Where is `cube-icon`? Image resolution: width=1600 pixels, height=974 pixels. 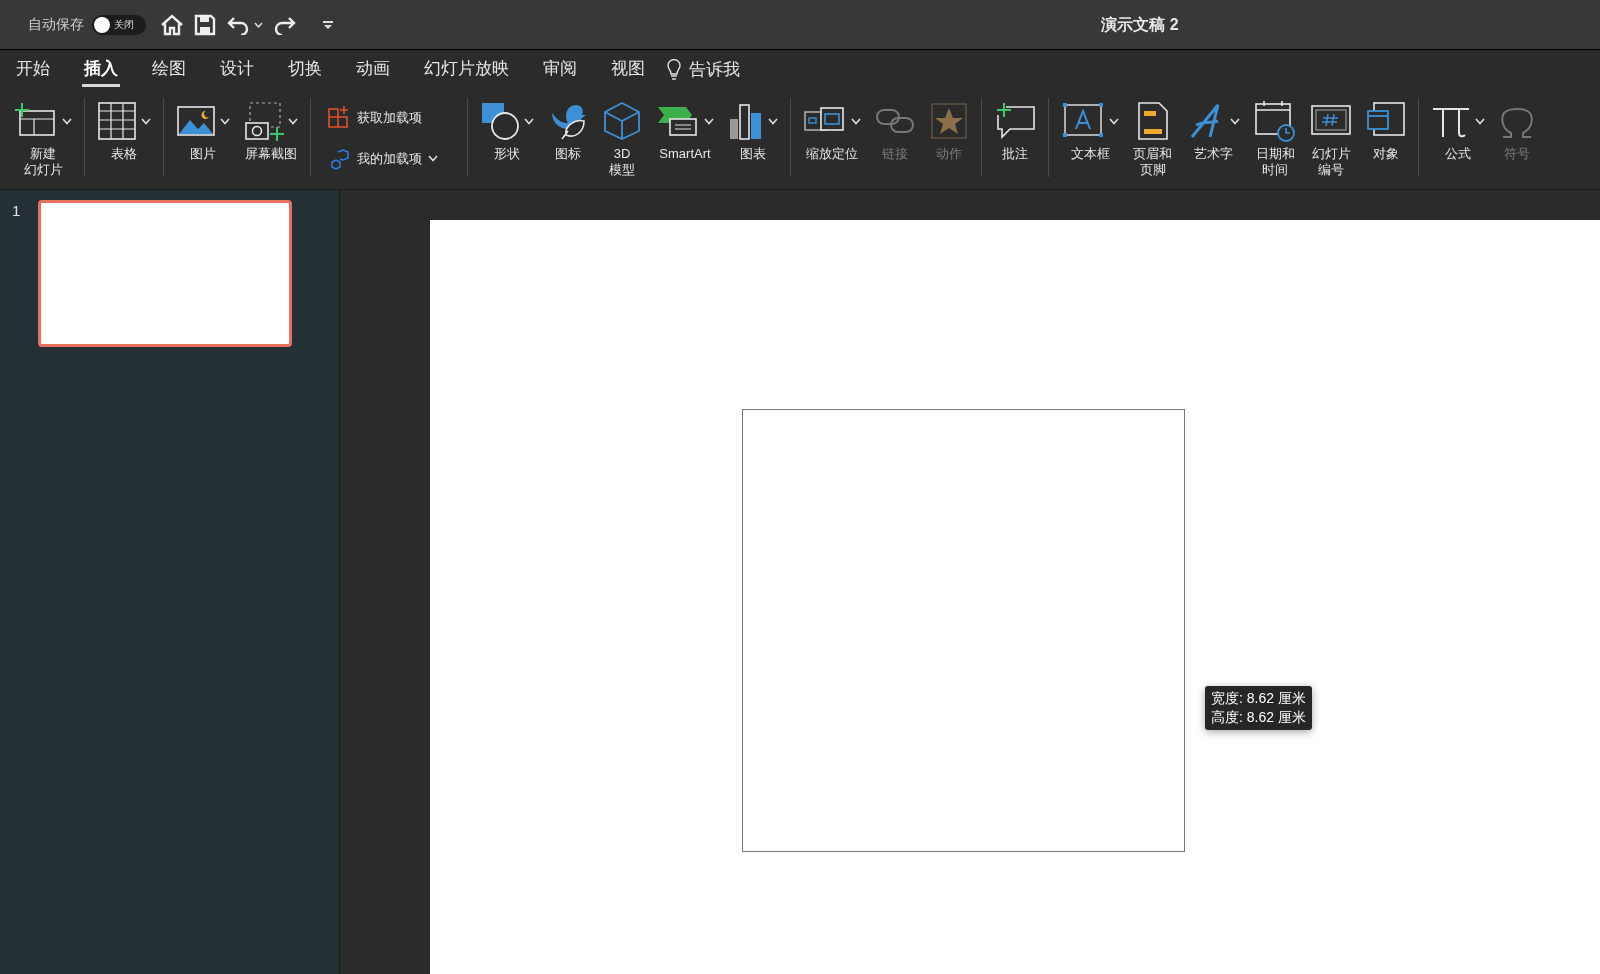
cube-icon is located at coordinates (622, 121).